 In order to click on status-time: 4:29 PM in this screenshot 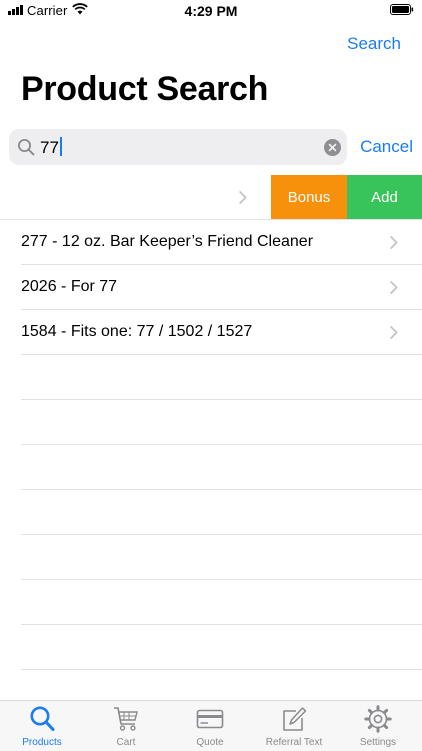, I will do `click(211, 11)`.